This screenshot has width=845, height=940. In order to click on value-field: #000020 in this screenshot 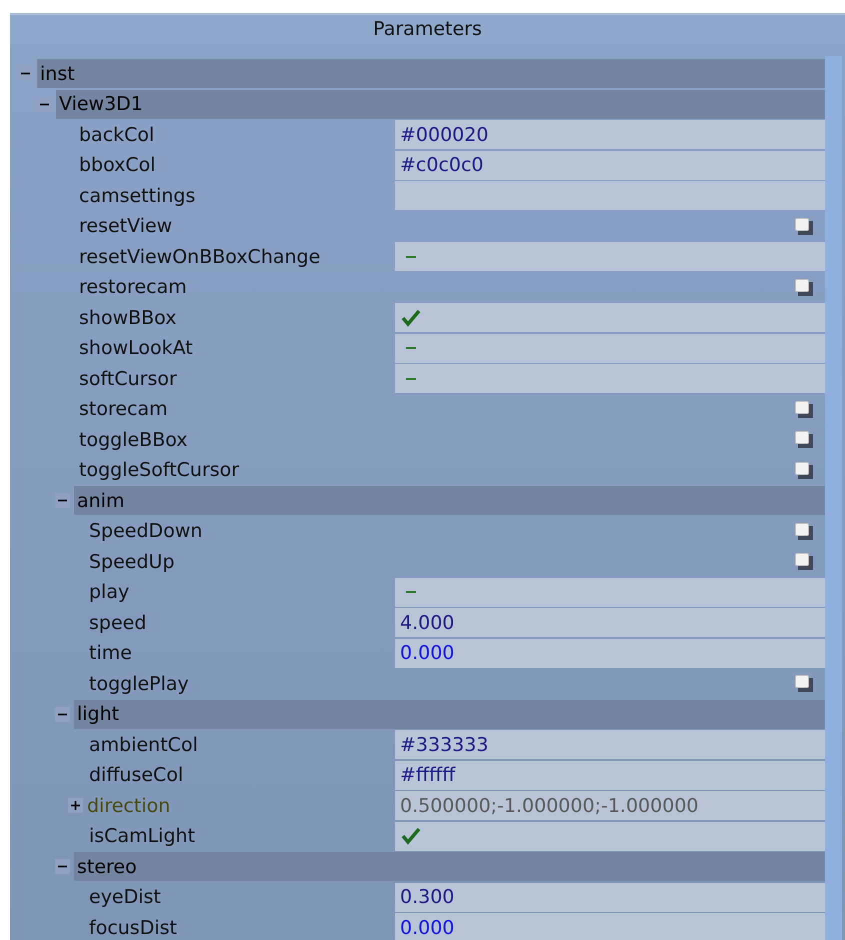, I will do `click(610, 135)`.